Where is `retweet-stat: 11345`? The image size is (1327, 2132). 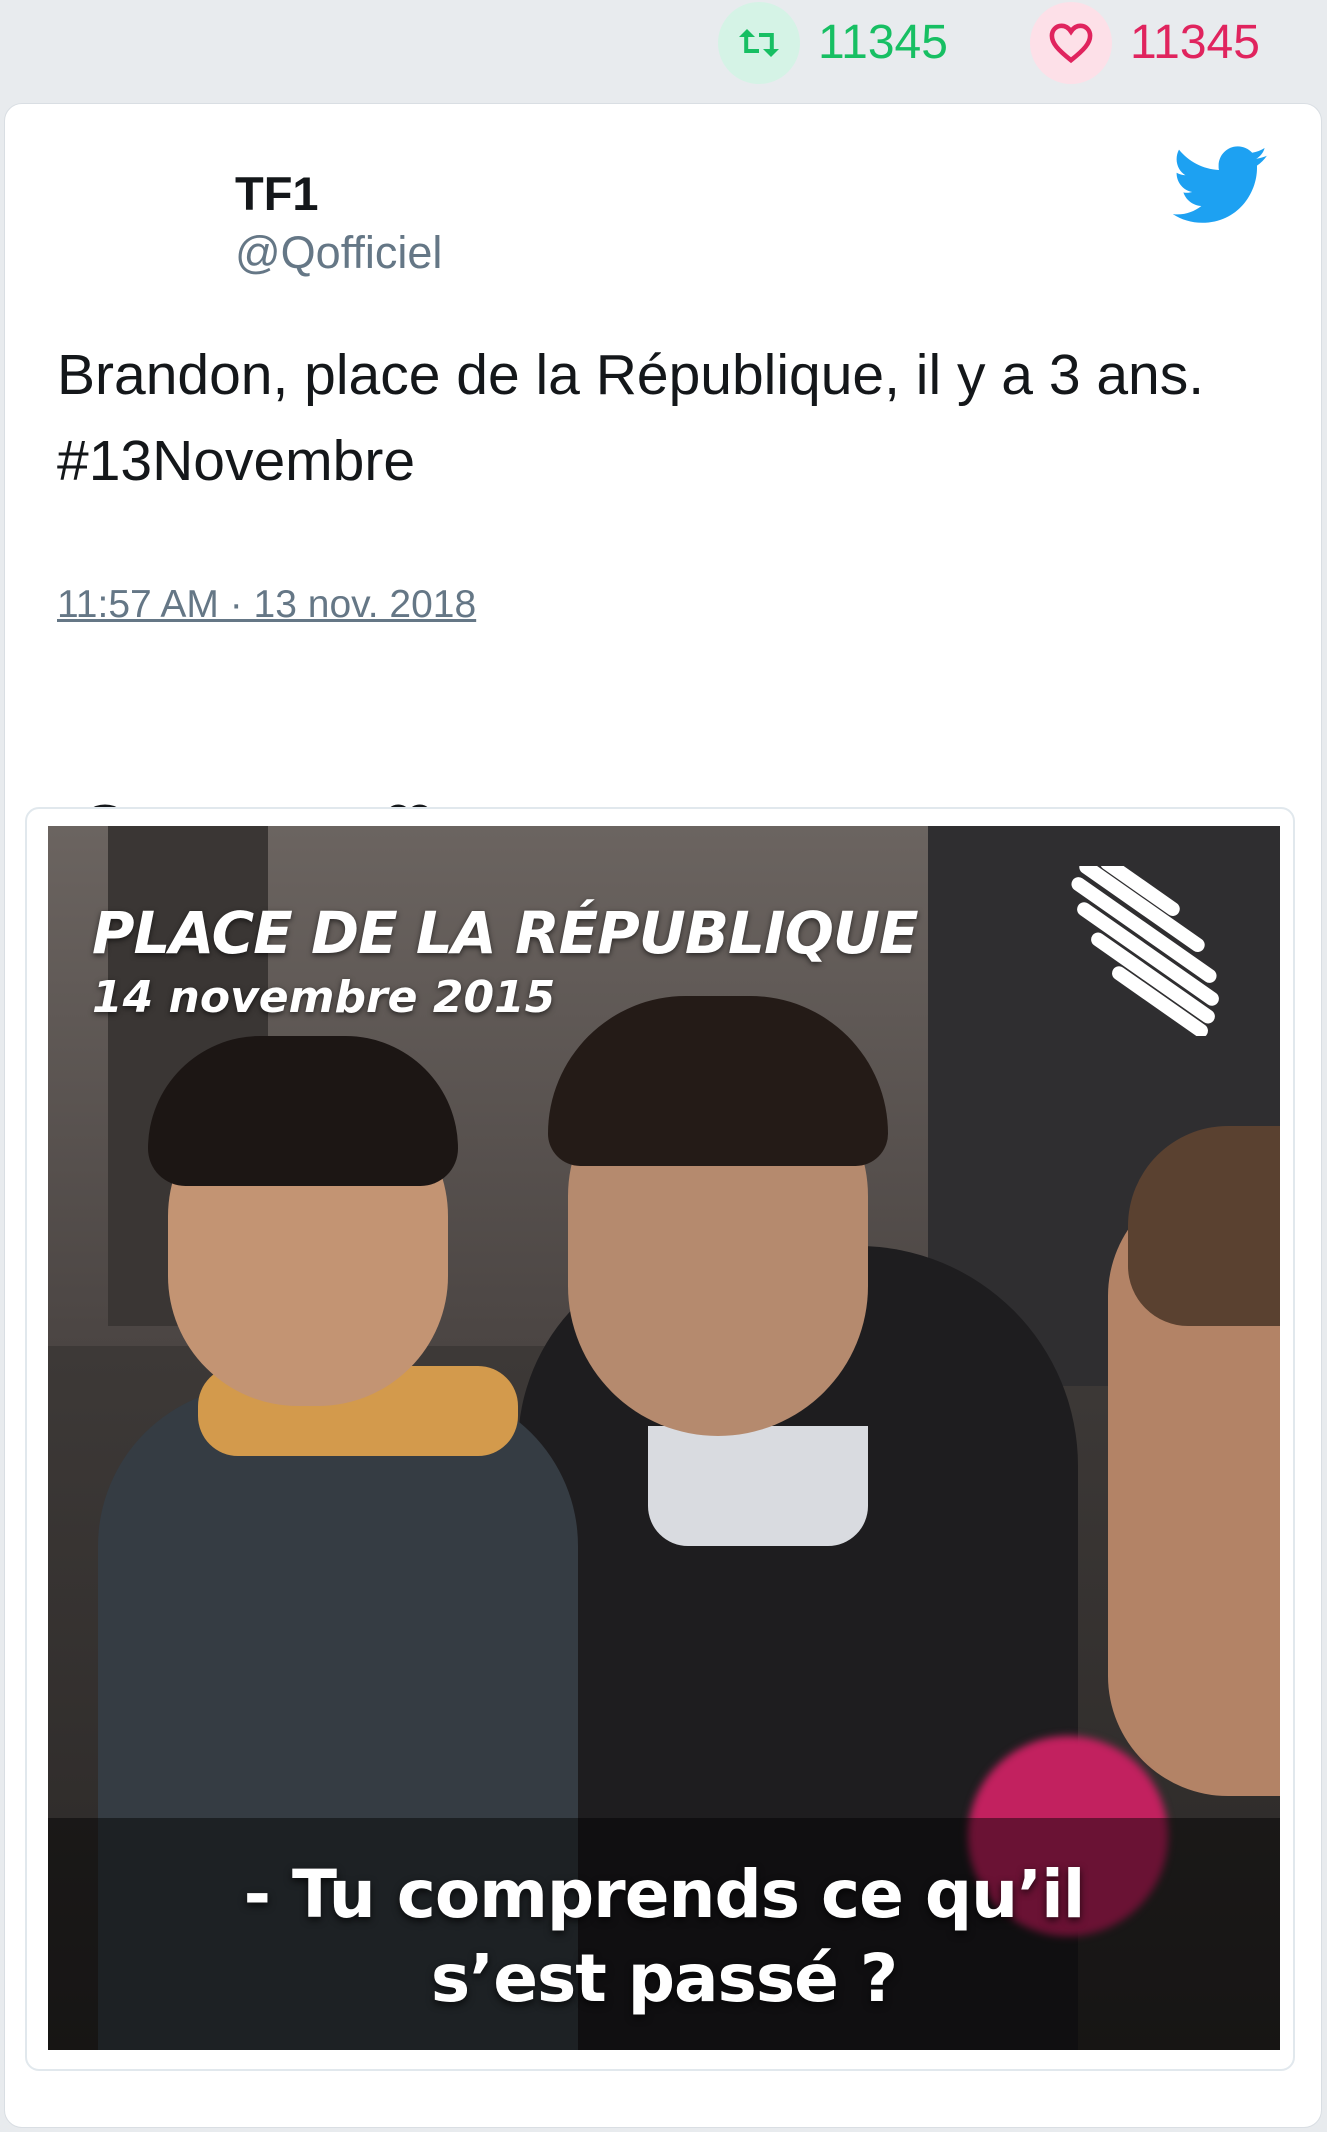 retweet-stat: 11345 is located at coordinates (833, 43).